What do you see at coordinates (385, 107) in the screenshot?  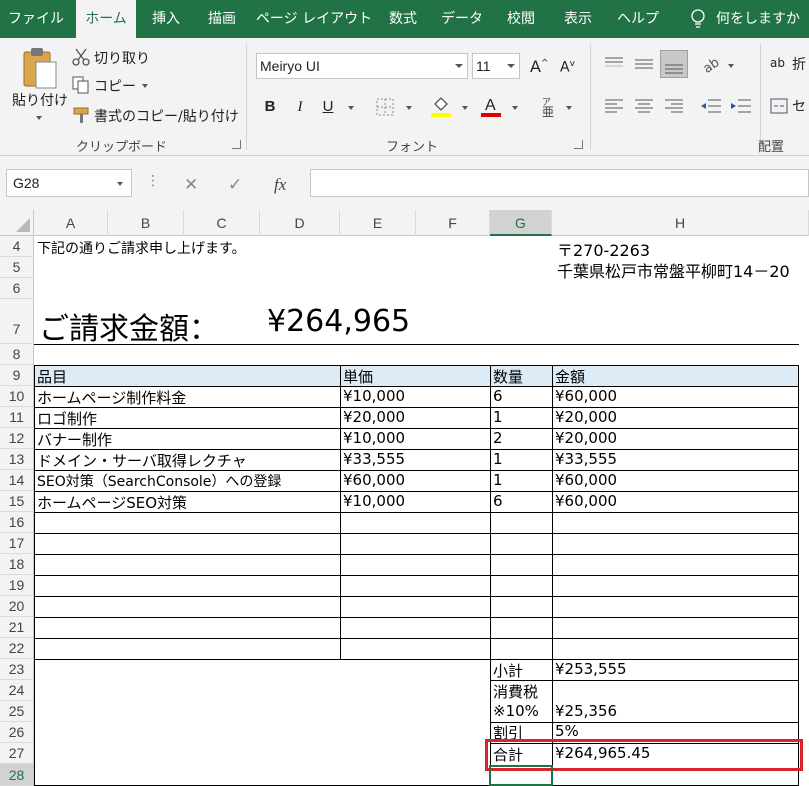 I see `borders-icon` at bounding box center [385, 107].